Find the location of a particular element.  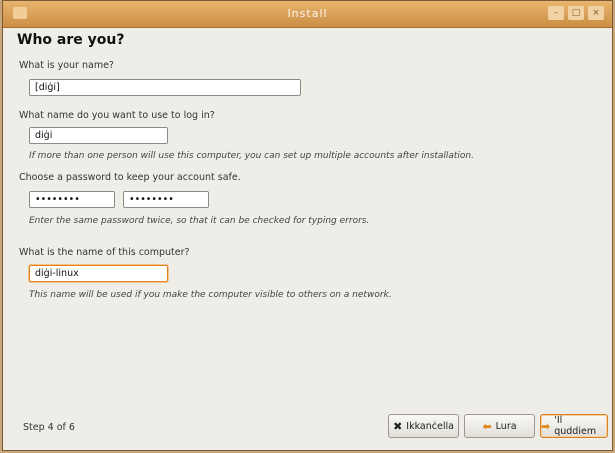

password-field: •••••••• is located at coordinates (72, 199).